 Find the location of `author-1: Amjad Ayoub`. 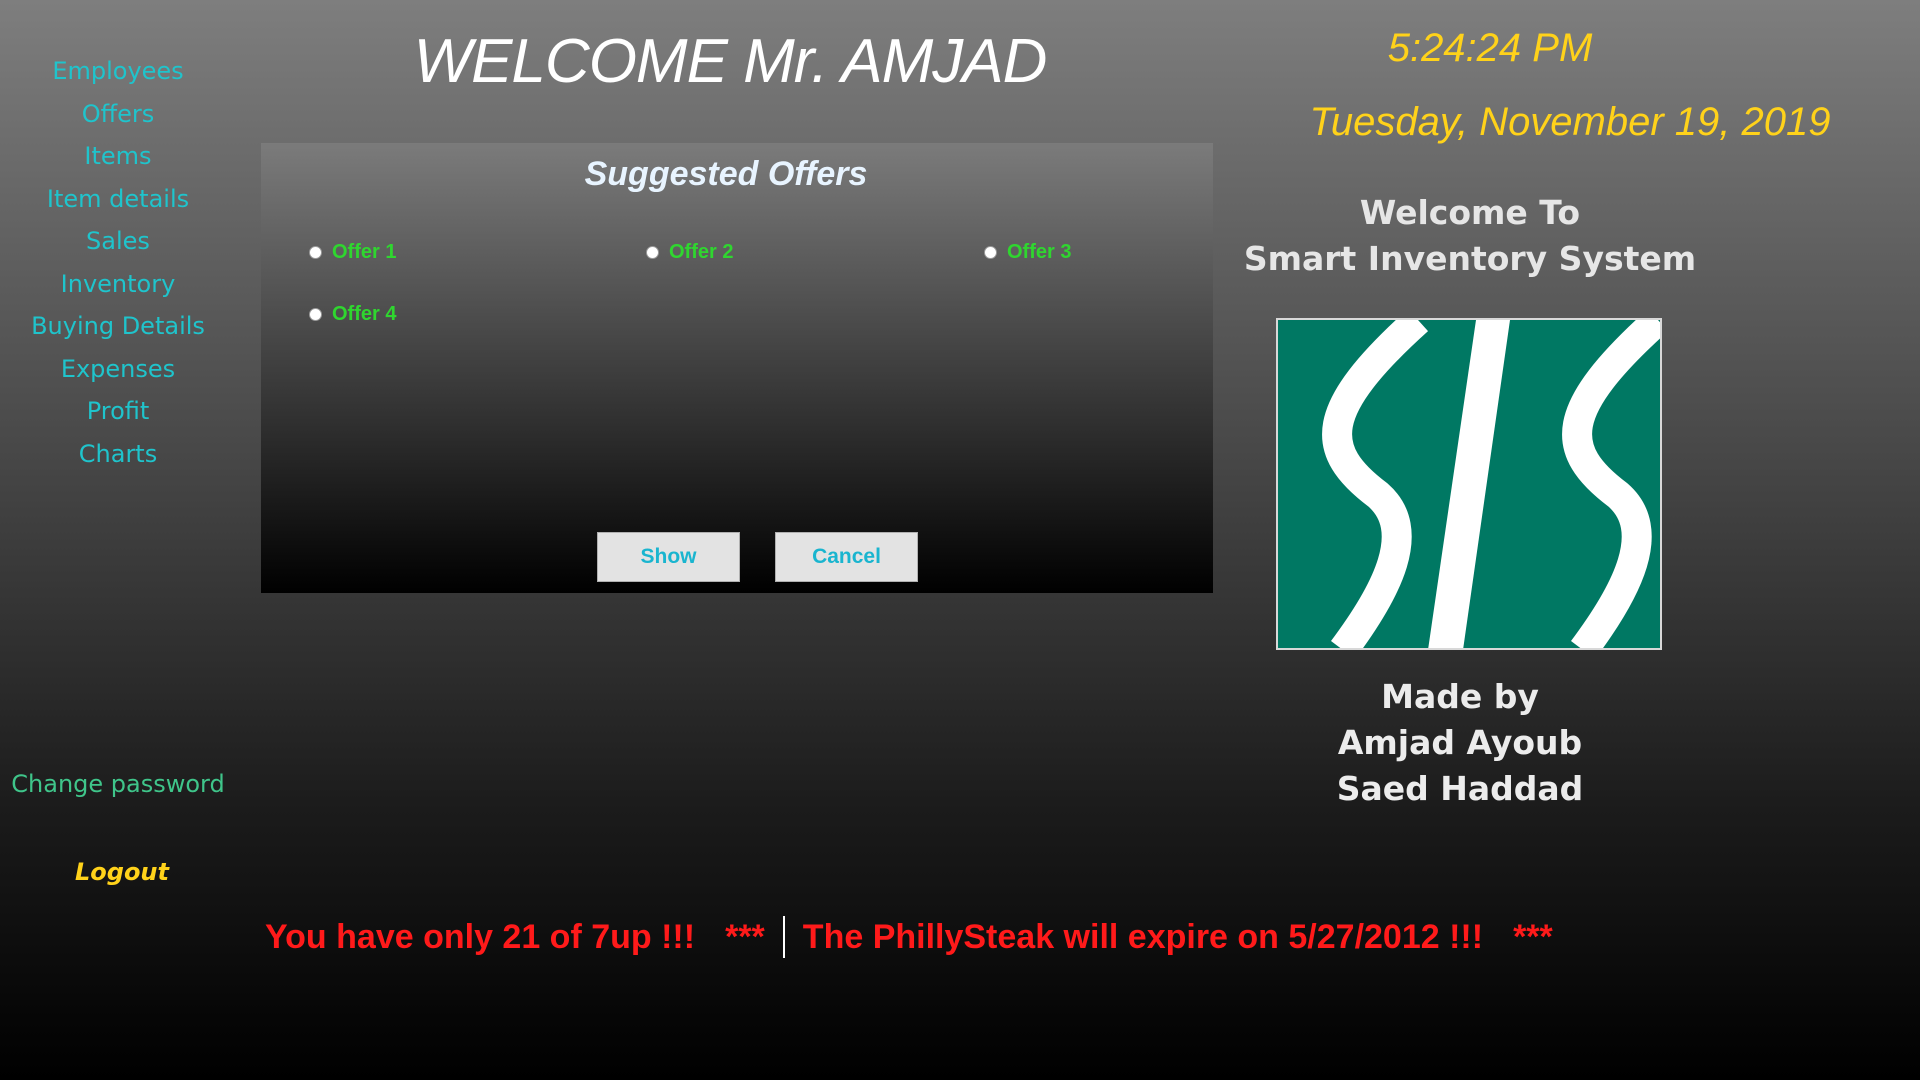

author-1: Amjad Ayoub is located at coordinates (1460, 742).